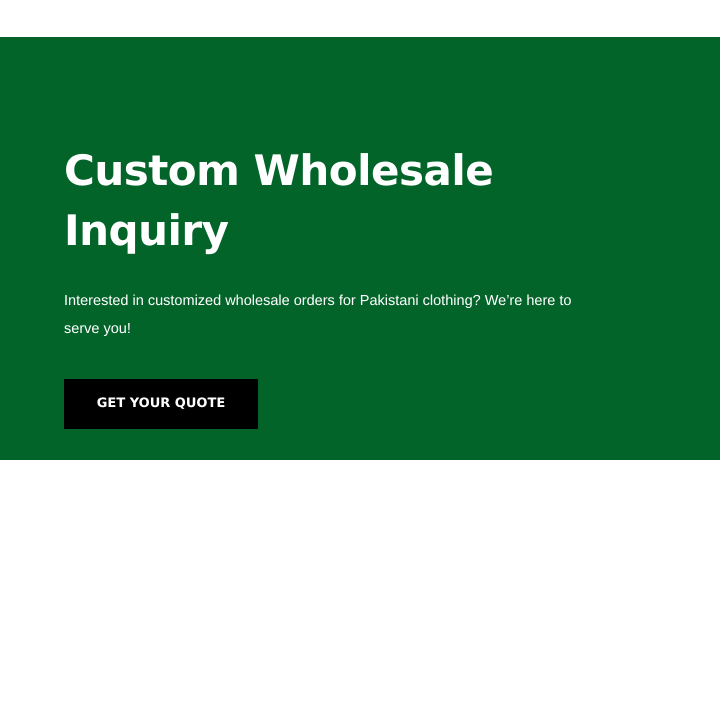 This screenshot has height=720, width=720. Describe the element at coordinates (318, 315) in the screenshot. I see `hero-description: Interested in customized wholesale orders for Pakistani clothing? We’re here to serve you!` at that location.